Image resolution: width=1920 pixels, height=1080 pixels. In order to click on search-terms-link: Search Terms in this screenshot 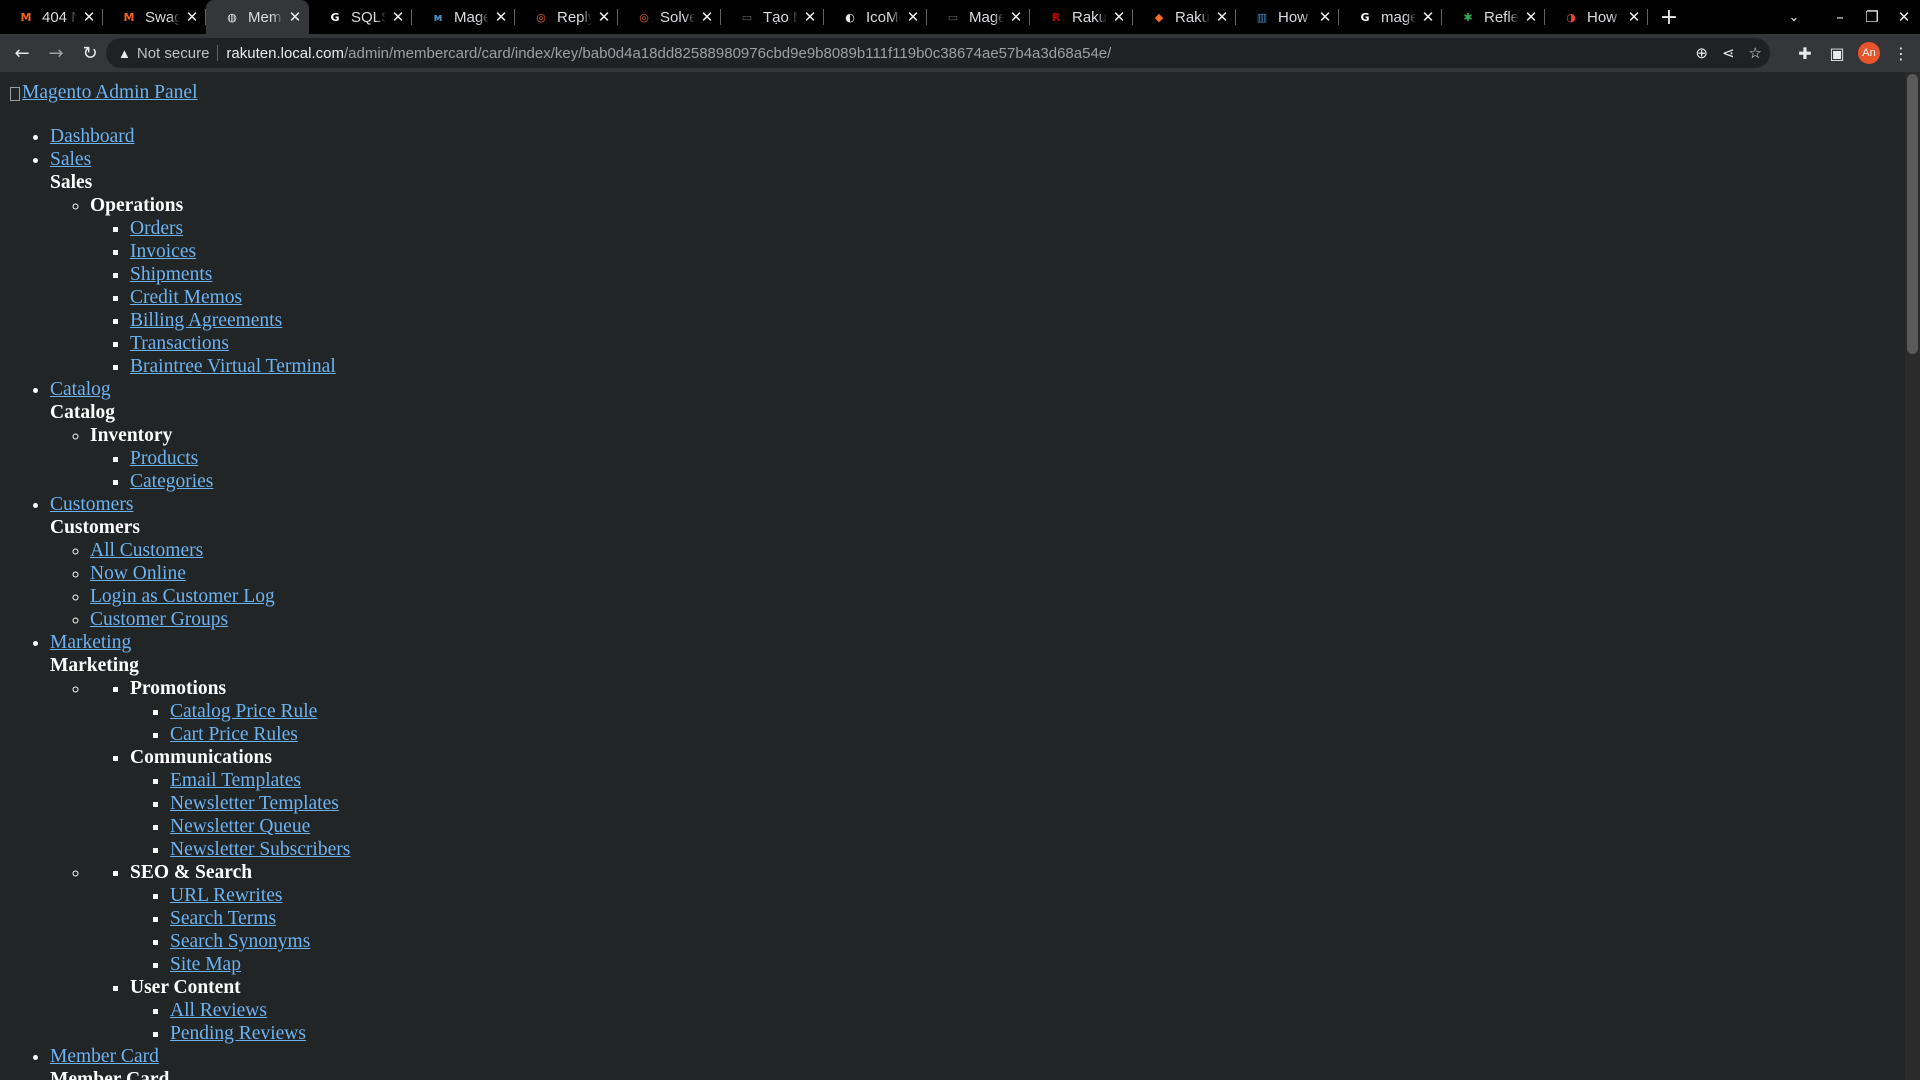, I will do `click(223, 918)`.